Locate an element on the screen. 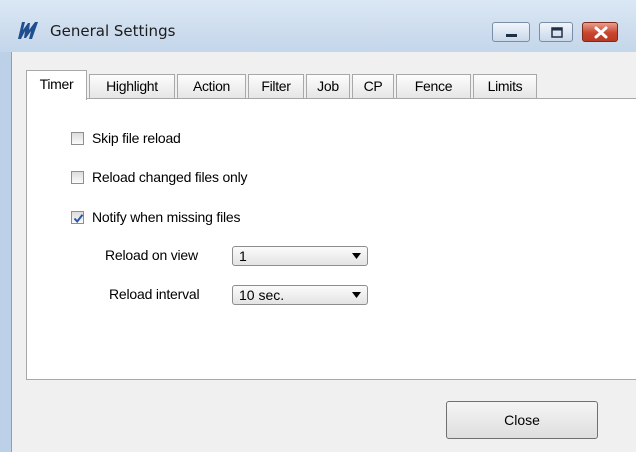 Image resolution: width=636 pixels, height=452 pixels. skip-file-reload-option: Skip file reload is located at coordinates (126, 138).